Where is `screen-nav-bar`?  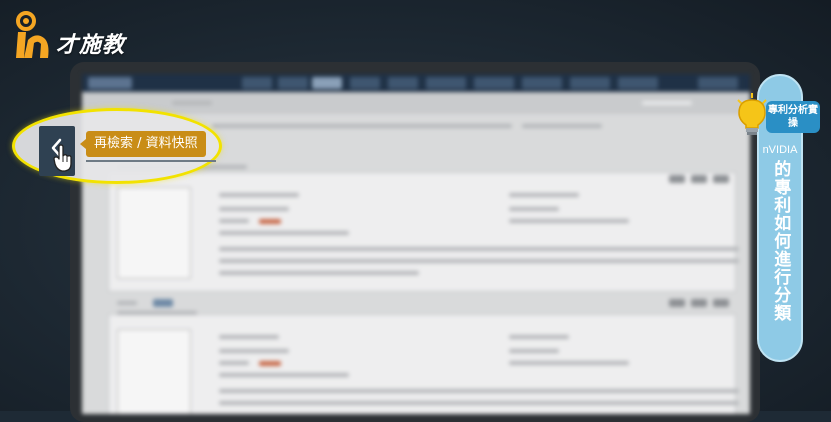
screen-nav-bar is located at coordinates (416, 83).